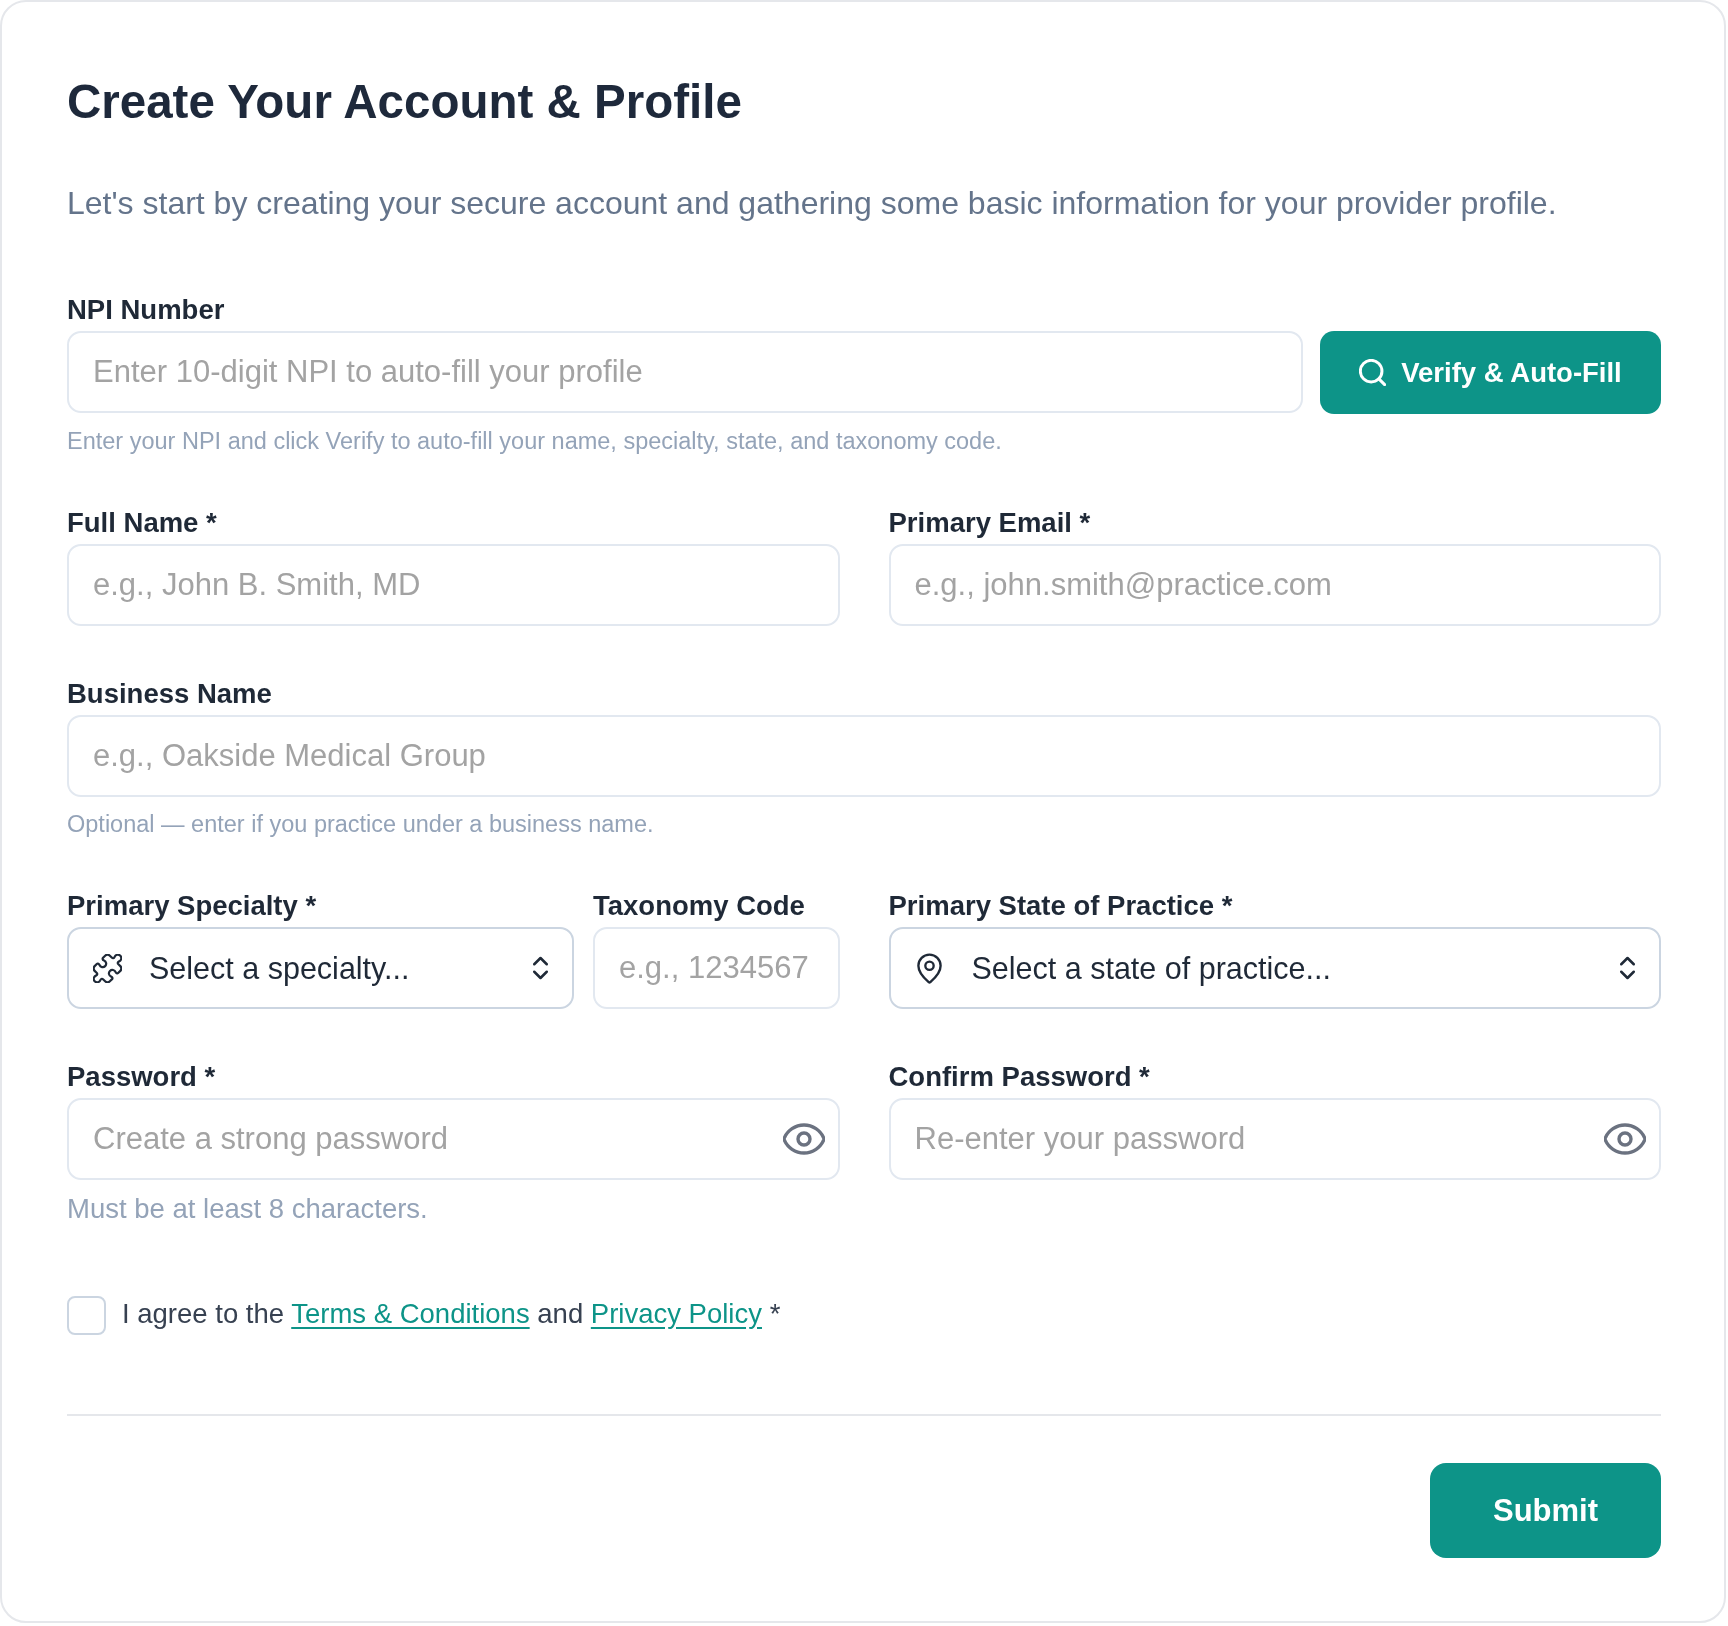  I want to click on puzzle-icon, so click(107, 968).